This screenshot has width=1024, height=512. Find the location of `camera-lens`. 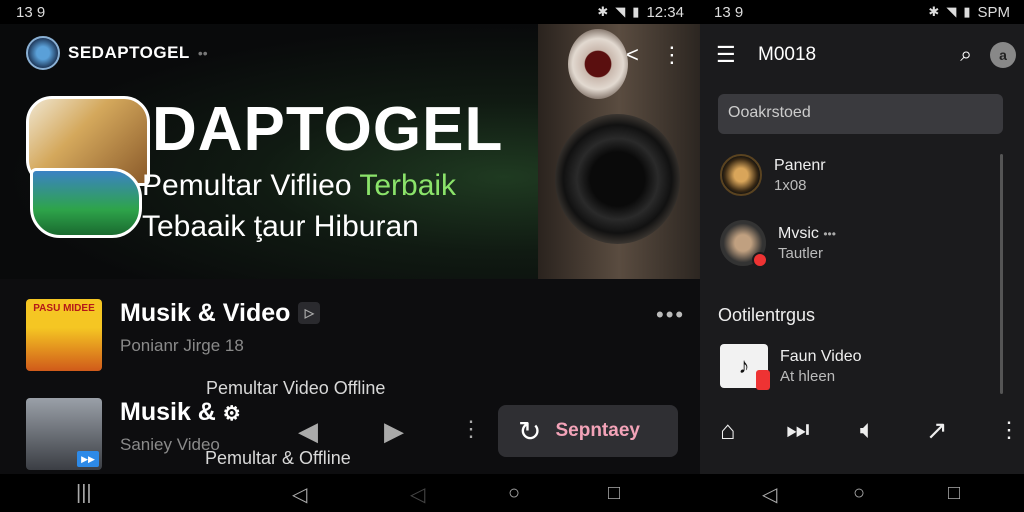

camera-lens is located at coordinates (617, 179).